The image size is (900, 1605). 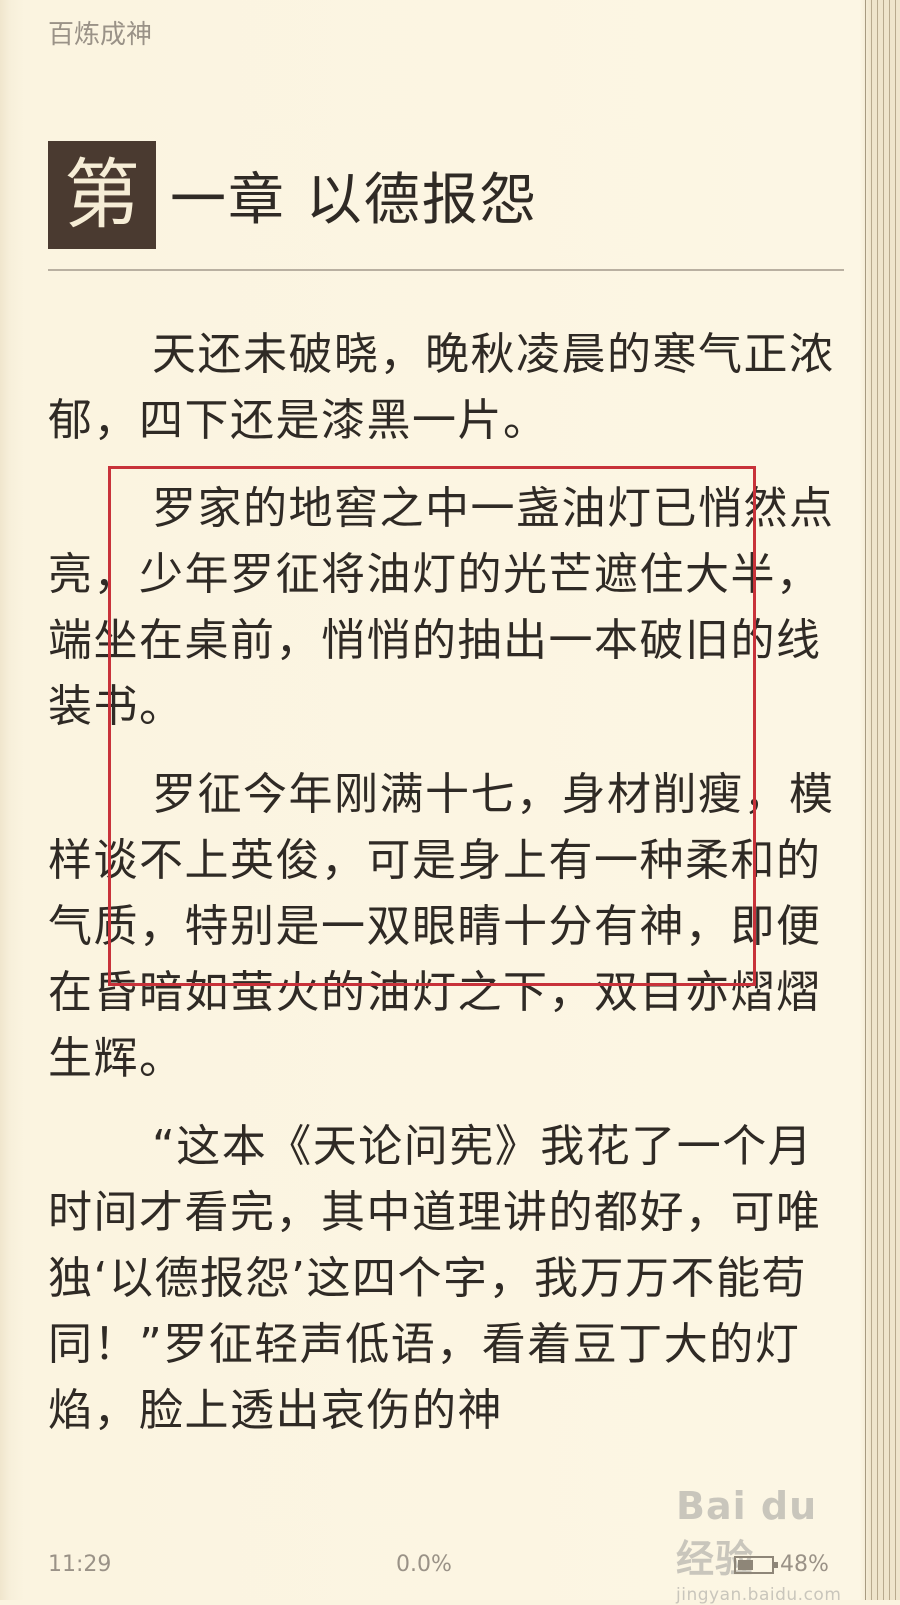 I want to click on chapter-initial-badge: 第, so click(x=102, y=195).